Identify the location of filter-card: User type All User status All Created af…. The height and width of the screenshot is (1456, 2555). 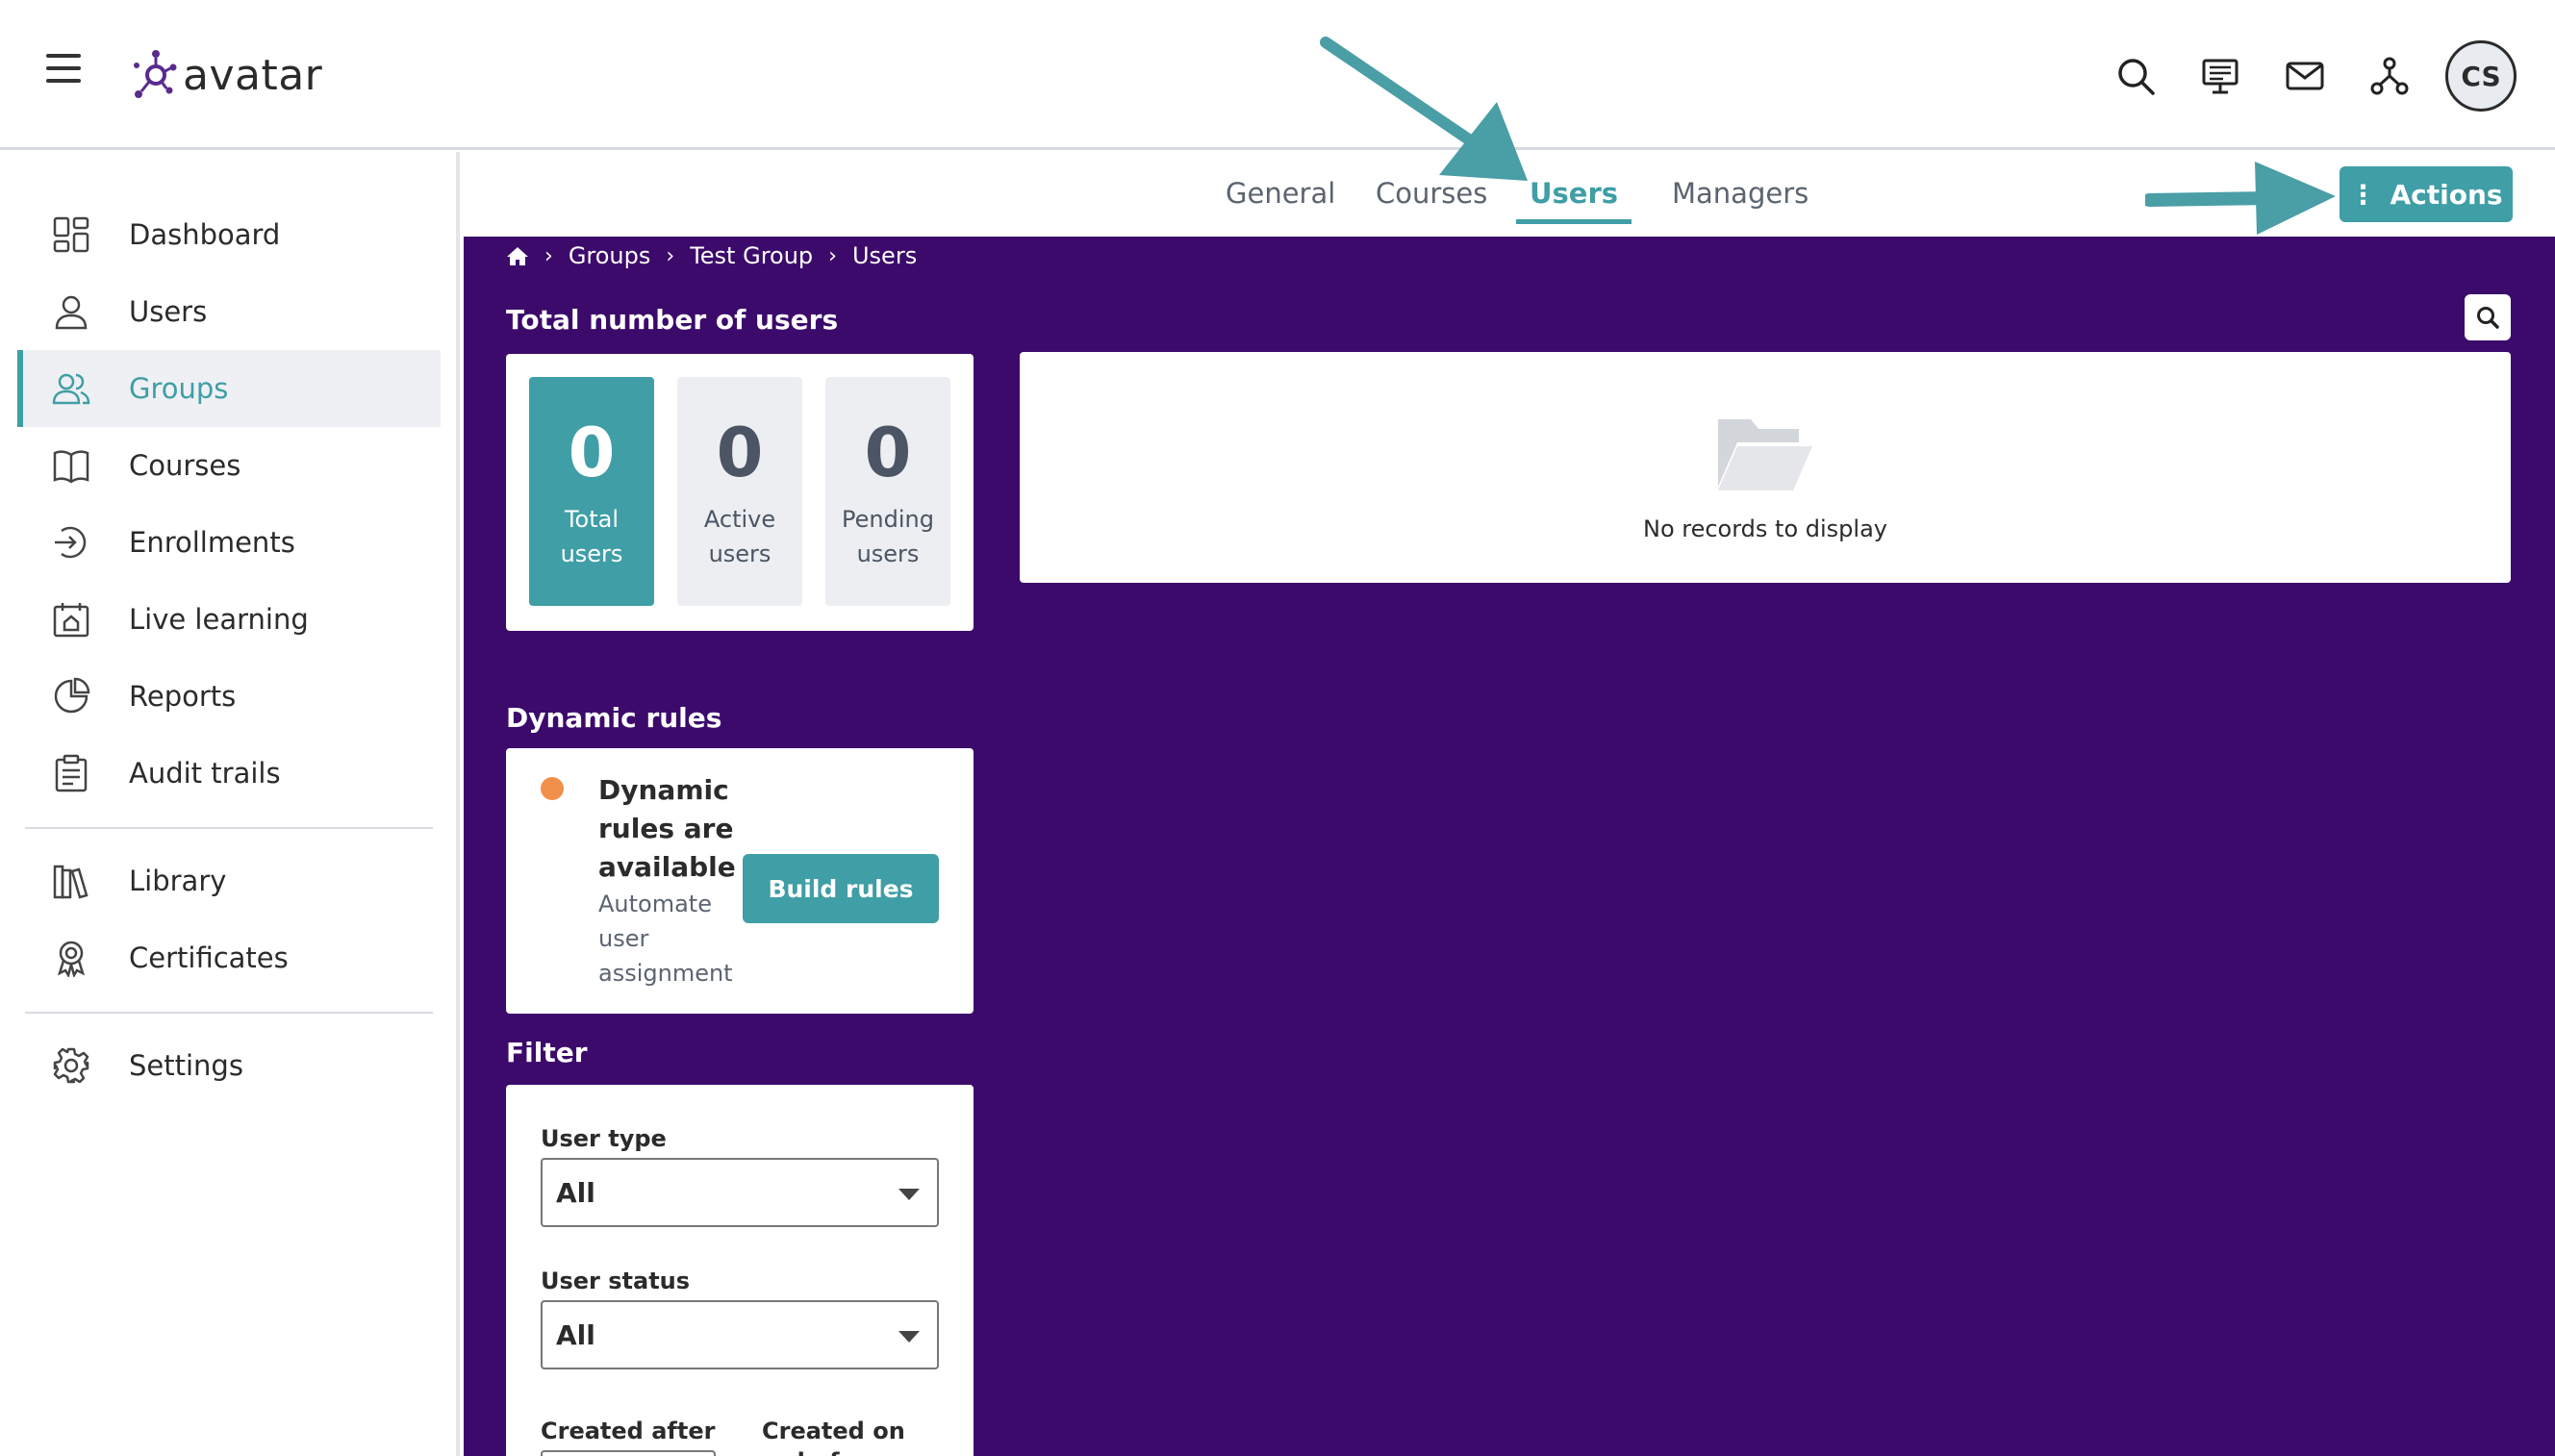
(740, 1271).